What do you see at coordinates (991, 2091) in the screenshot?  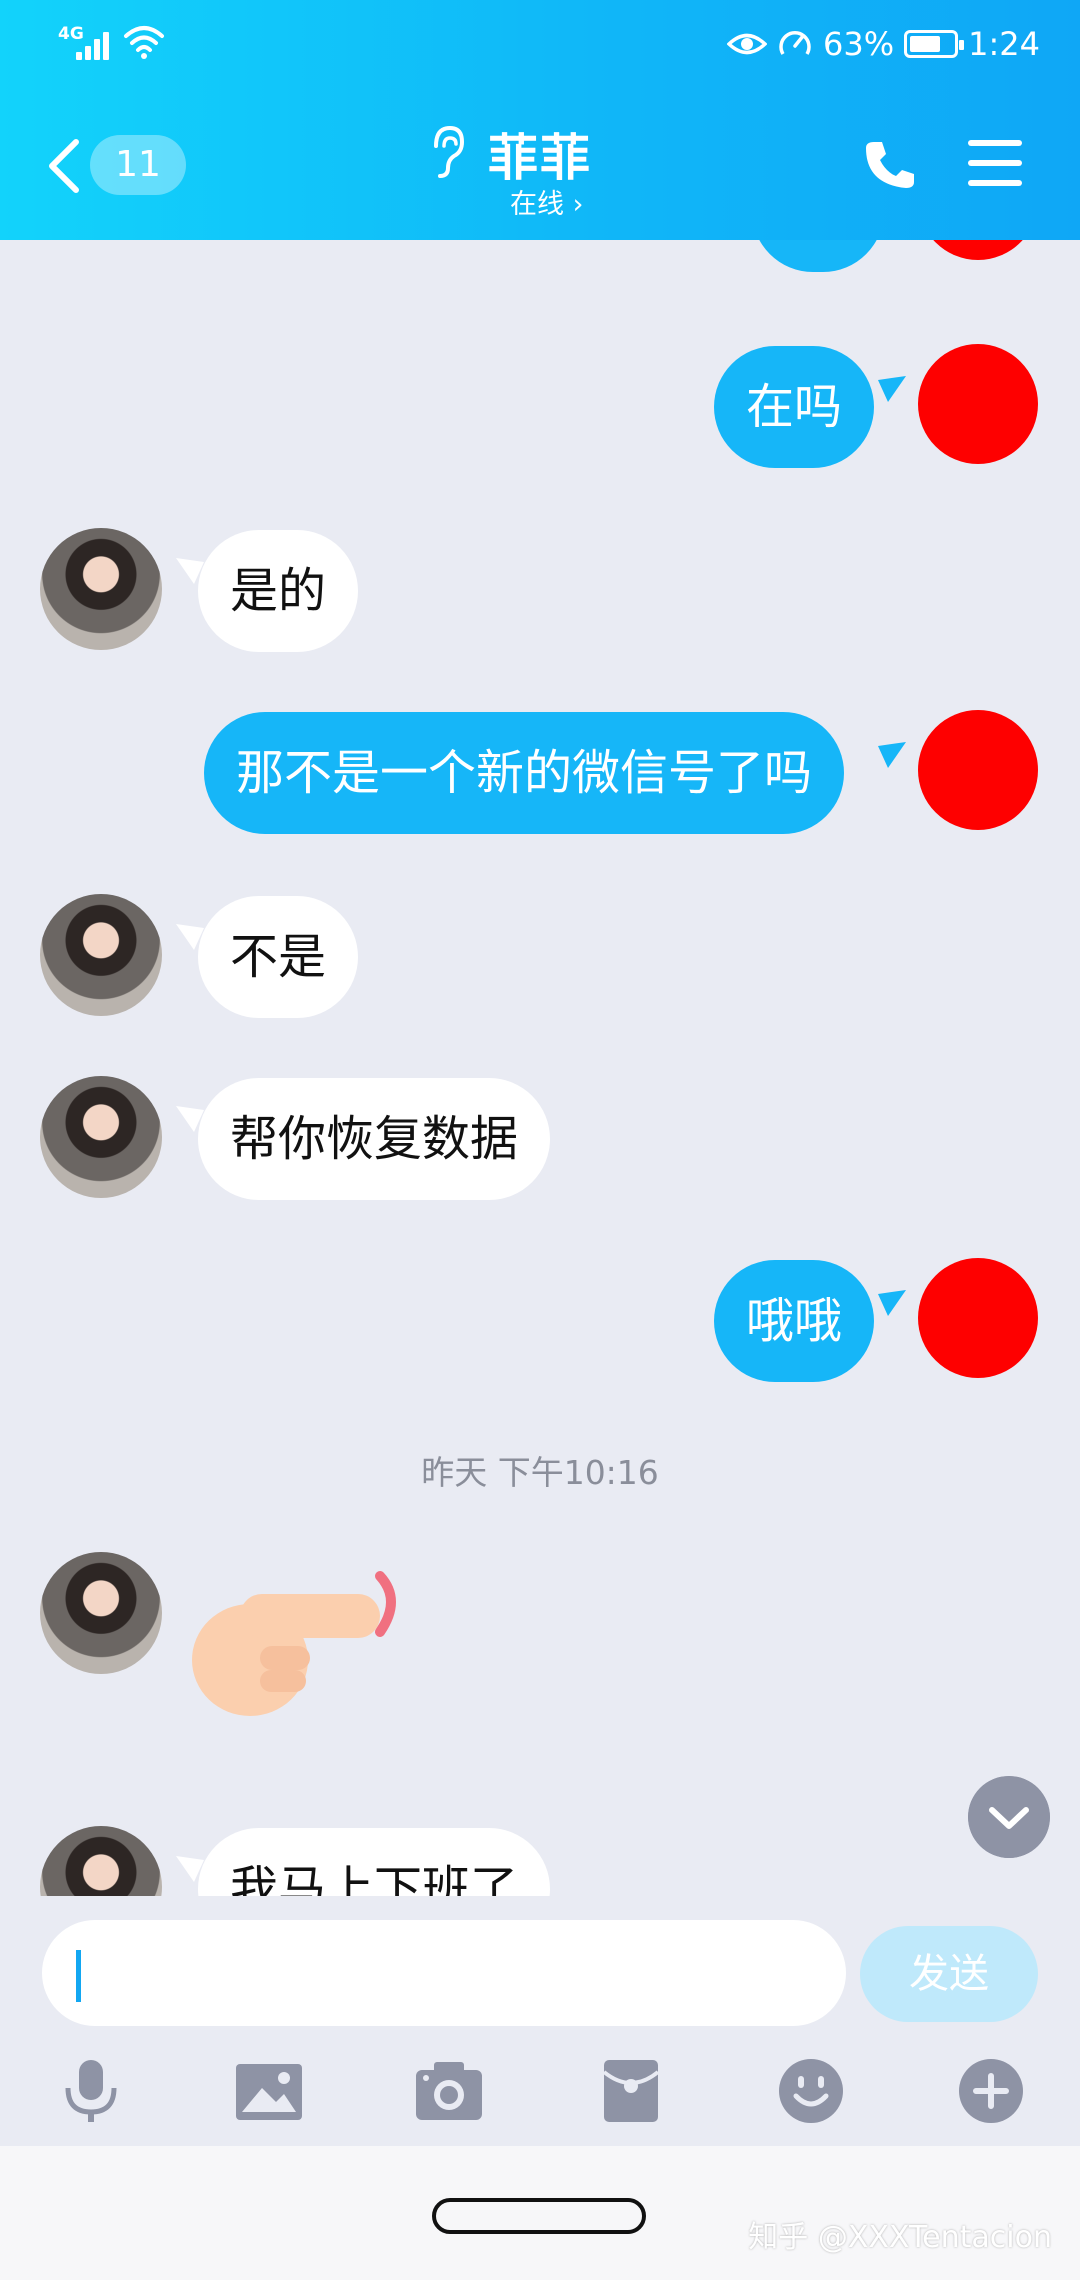 I see `plus-icon` at bounding box center [991, 2091].